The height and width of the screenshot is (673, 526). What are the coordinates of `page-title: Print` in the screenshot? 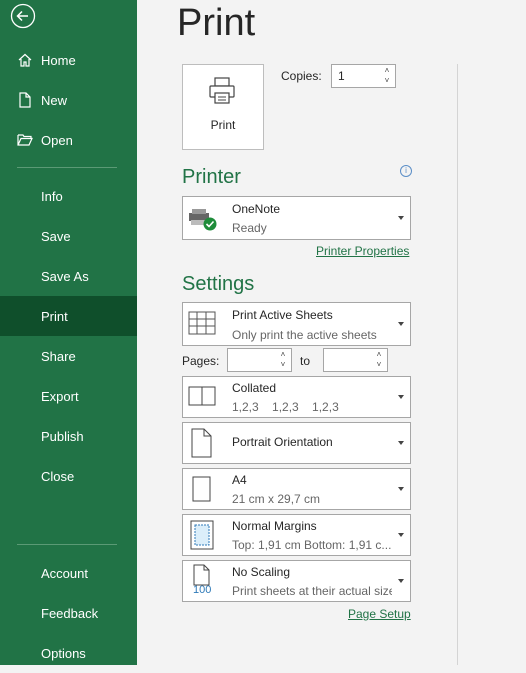 It's located at (216, 23).